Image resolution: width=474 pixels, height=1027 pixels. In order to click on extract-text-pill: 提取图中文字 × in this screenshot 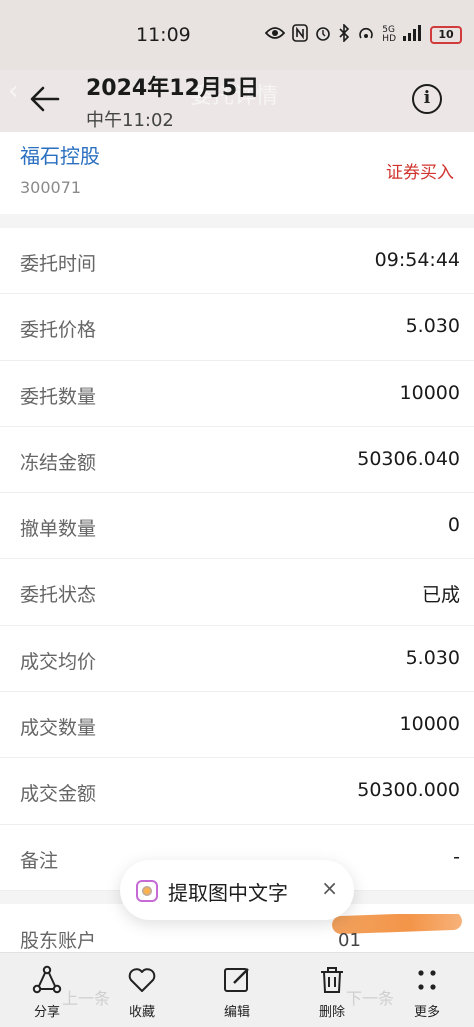, I will do `click(237, 890)`.